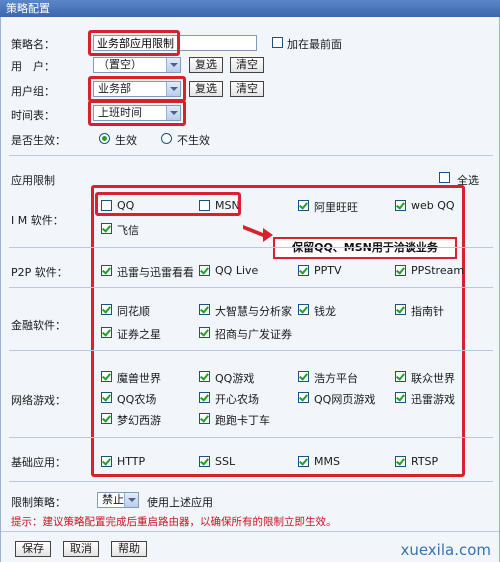 This screenshot has width=500, height=562. Describe the element at coordinates (128, 230) in the screenshot. I see `app-label-fetion: 飞信` at that location.